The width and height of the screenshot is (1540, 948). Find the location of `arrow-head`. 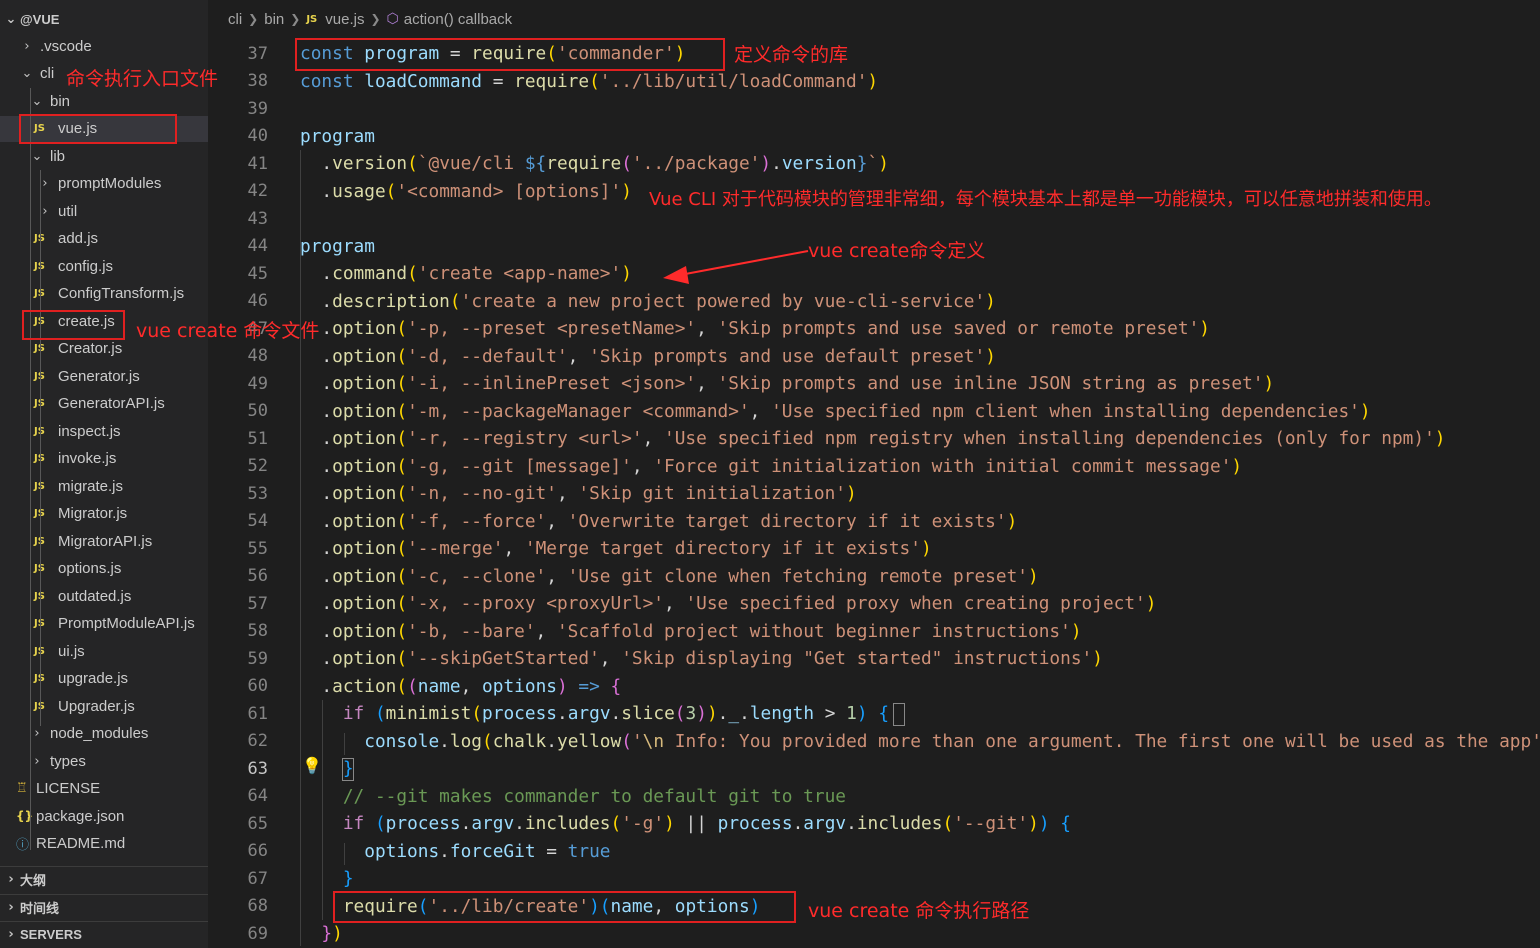

arrow-head is located at coordinates (676, 275).